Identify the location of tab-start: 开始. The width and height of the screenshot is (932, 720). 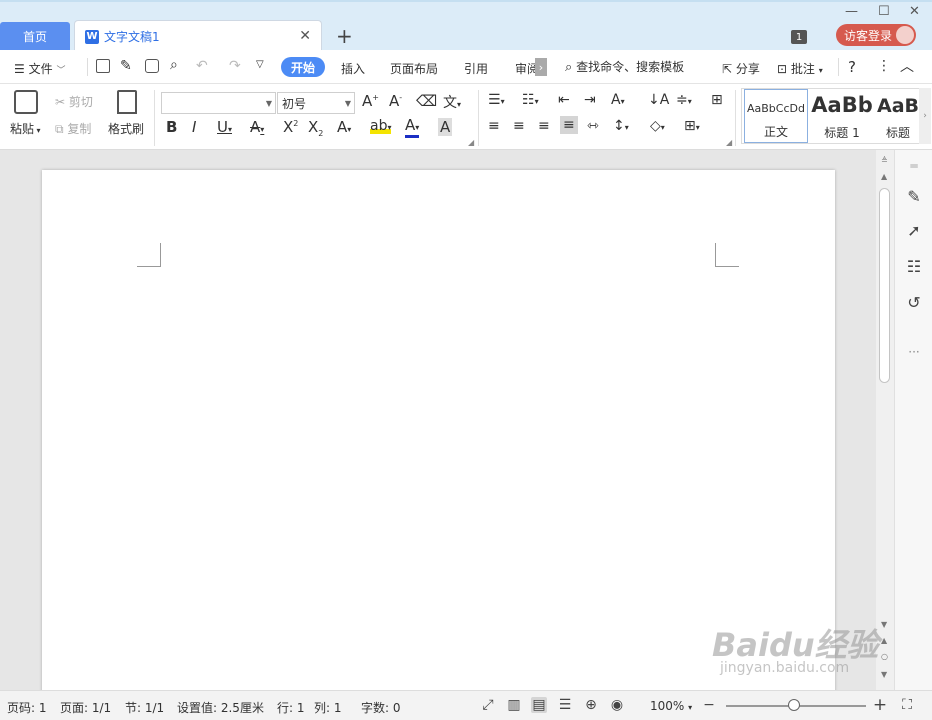
(303, 67).